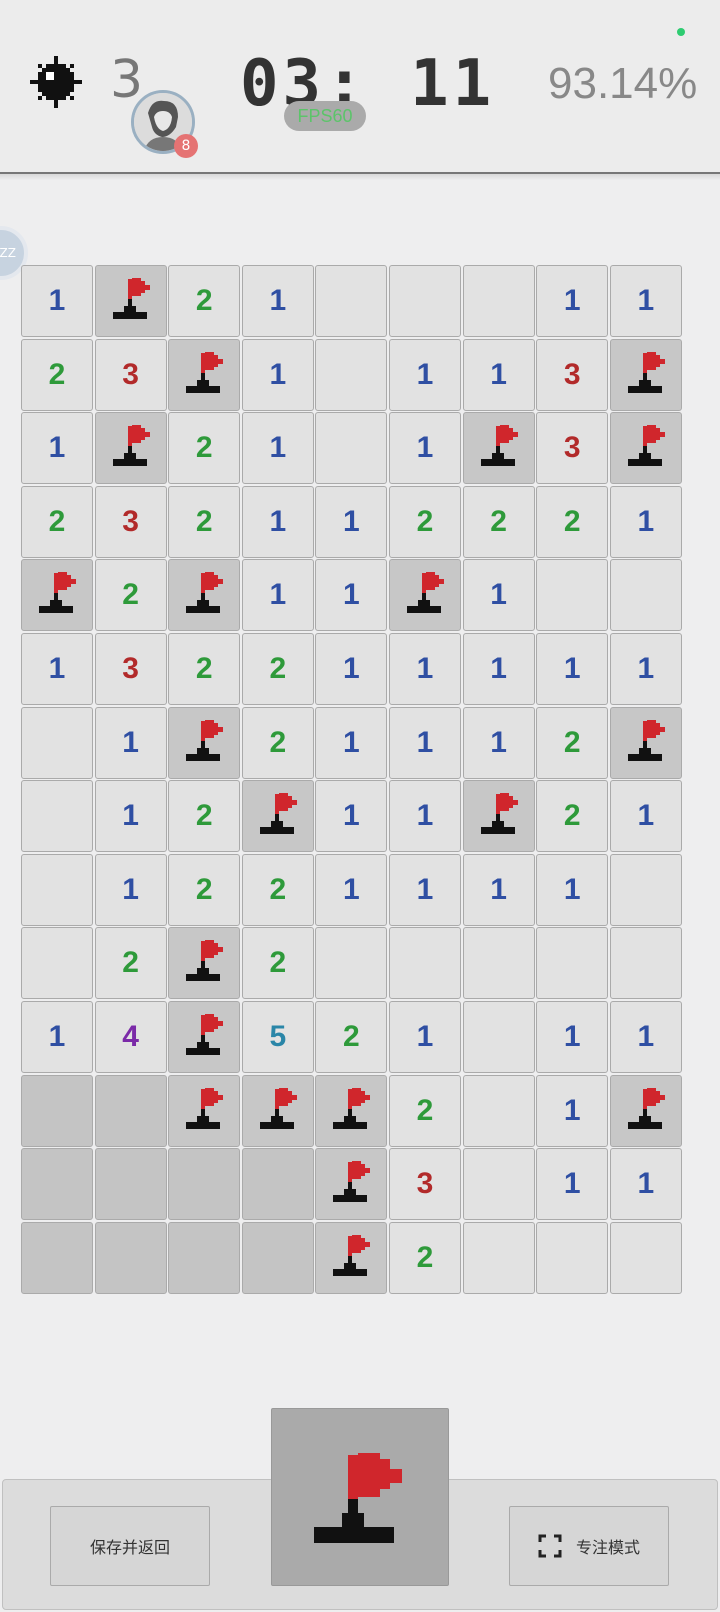  Describe the element at coordinates (277, 1037) in the screenshot. I see `number-cell: 5` at that location.